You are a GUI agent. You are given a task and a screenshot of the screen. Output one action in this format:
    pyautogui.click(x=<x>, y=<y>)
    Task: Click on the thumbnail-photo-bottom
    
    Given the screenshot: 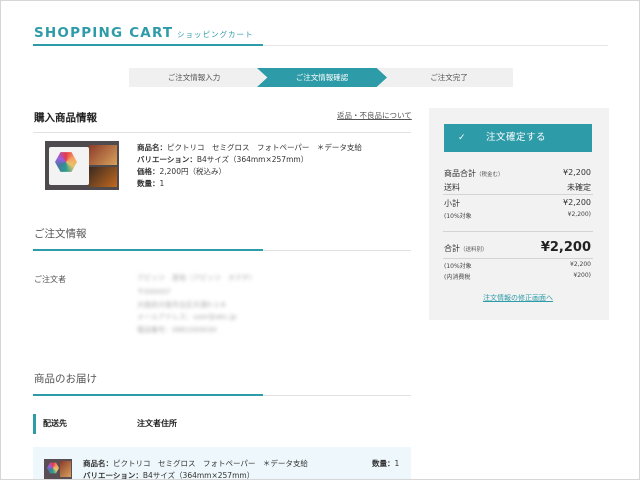 What is the action you would take?
    pyautogui.click(x=103, y=177)
    